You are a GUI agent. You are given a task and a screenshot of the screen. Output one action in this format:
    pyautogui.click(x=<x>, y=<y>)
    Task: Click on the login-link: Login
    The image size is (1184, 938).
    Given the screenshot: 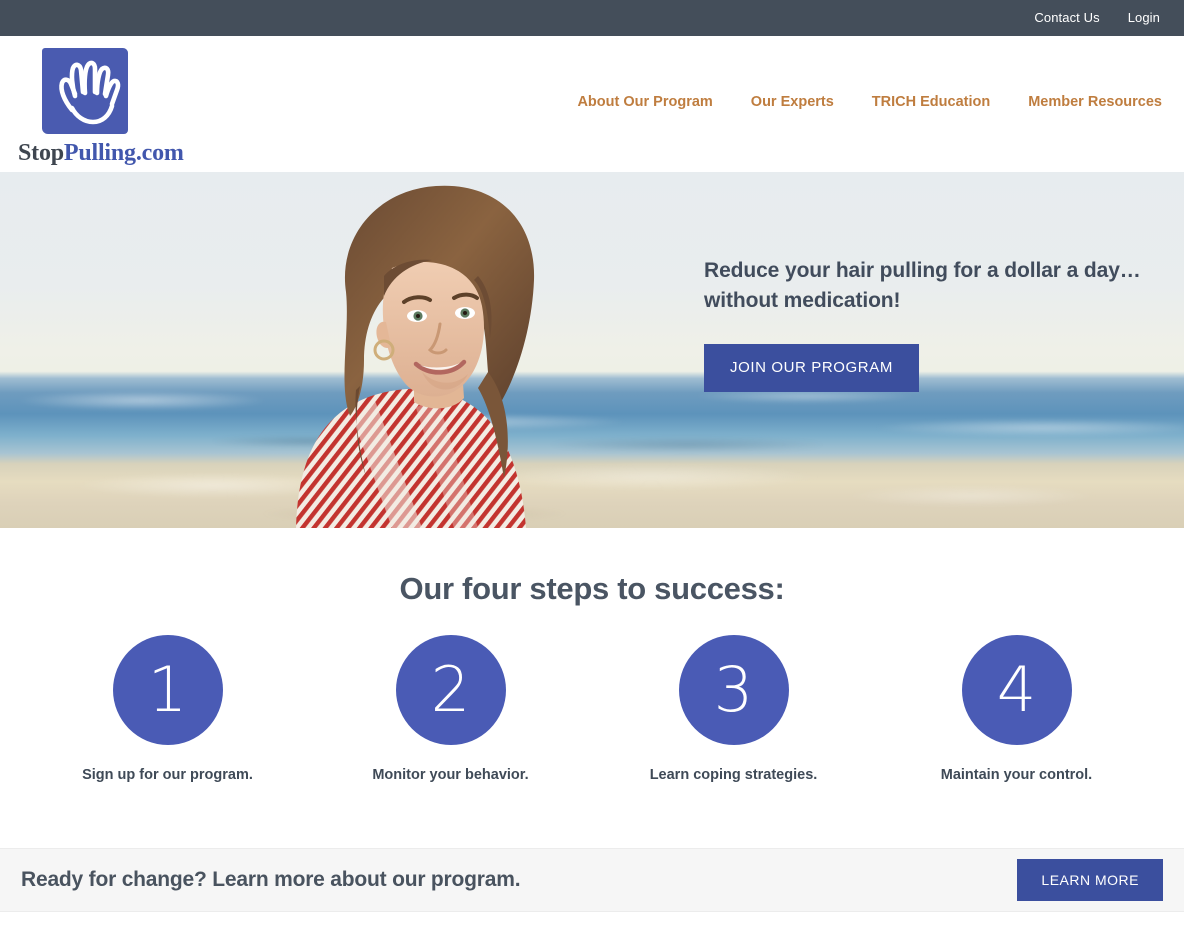 What is the action you would take?
    pyautogui.click(x=1144, y=18)
    